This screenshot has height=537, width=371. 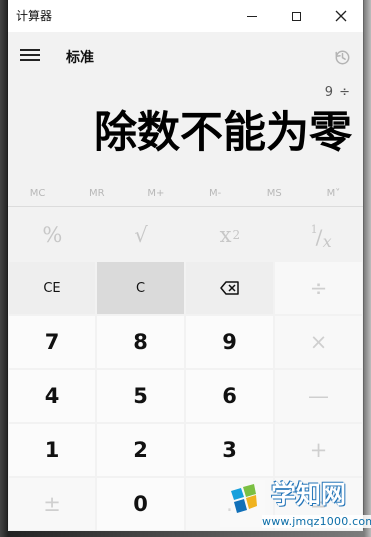 What do you see at coordinates (52, 235) in the screenshot?
I see `percent-button: %` at bounding box center [52, 235].